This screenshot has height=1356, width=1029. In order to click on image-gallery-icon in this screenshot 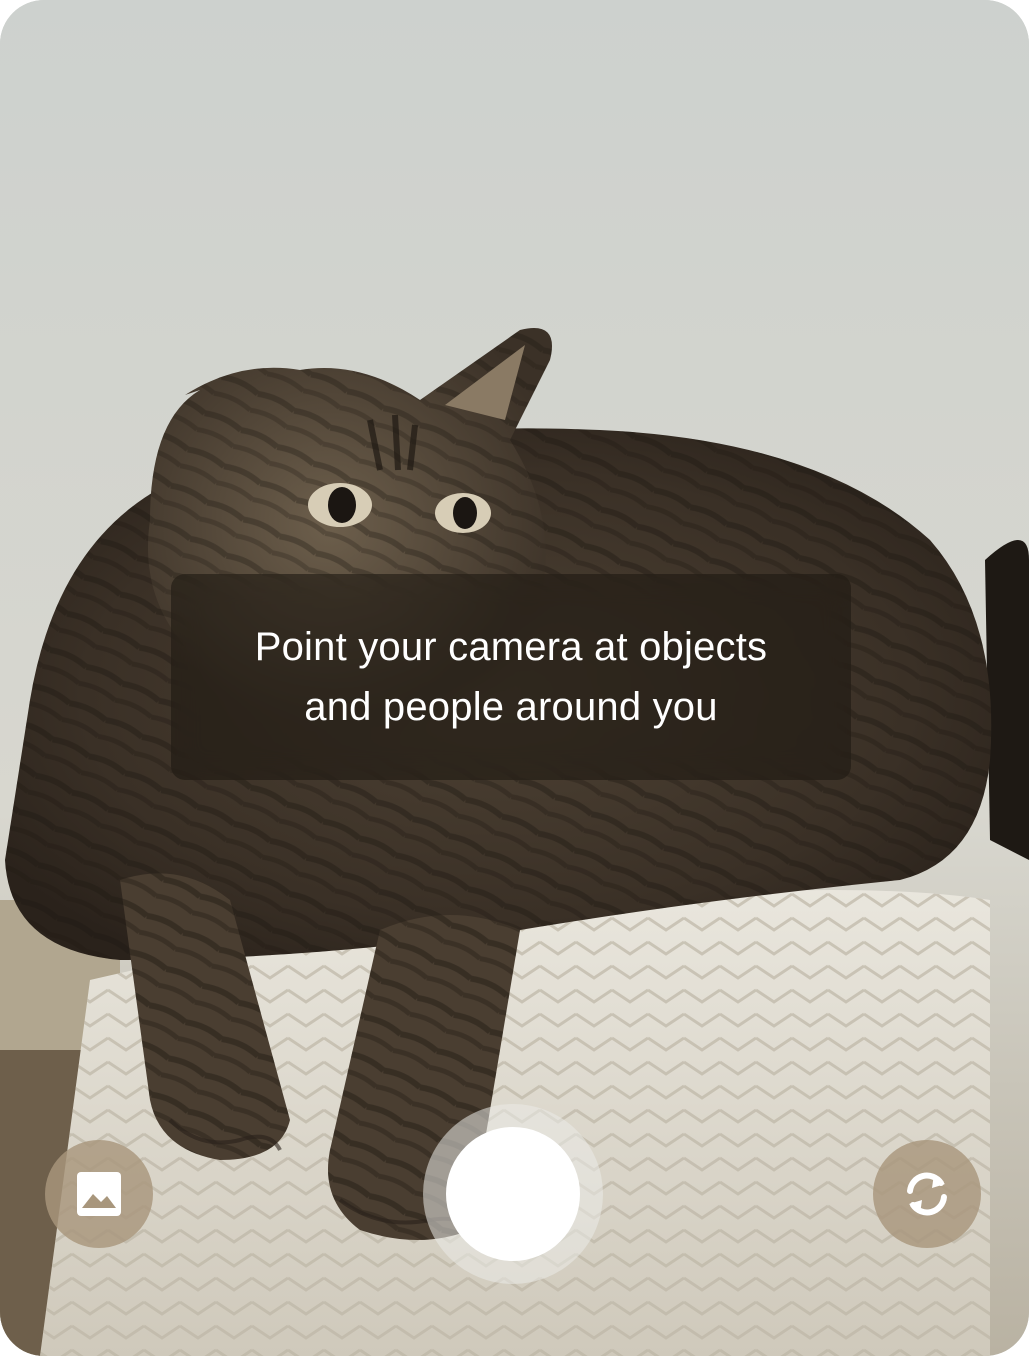, I will do `click(99, 1194)`.